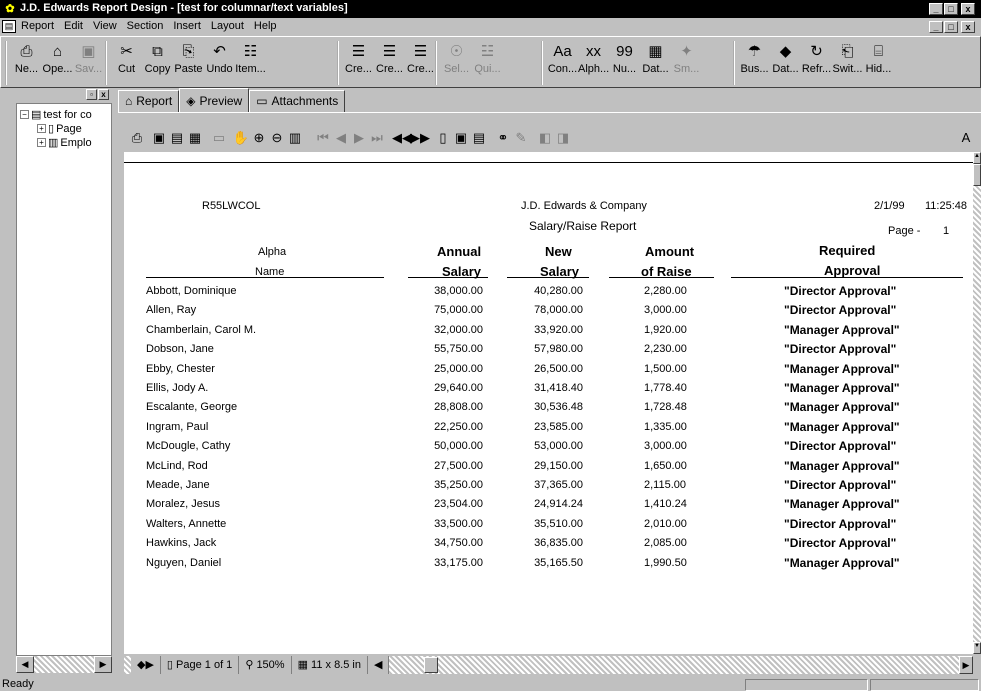 Image resolution: width=981 pixels, height=691 pixels. What do you see at coordinates (295, 138) in the screenshot?
I see `zoom-width-icon: ▥` at bounding box center [295, 138].